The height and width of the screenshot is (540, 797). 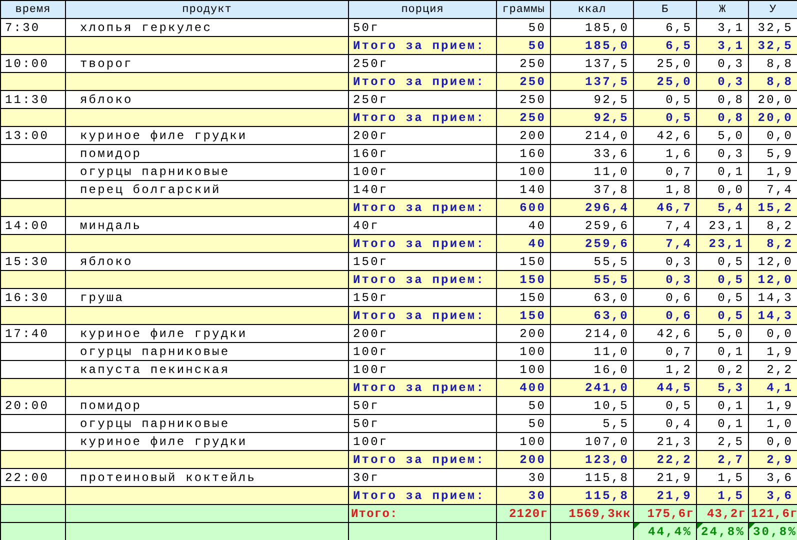 I want to click on table-cell: 46,7, so click(x=665, y=207).